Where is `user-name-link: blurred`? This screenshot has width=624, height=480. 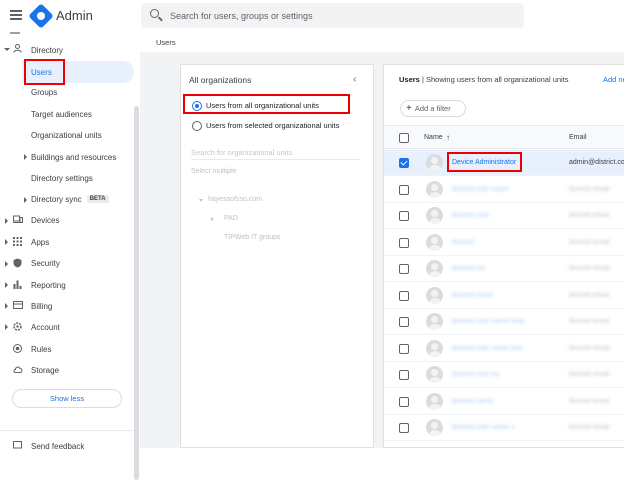 user-name-link: blurred is located at coordinates (463, 242).